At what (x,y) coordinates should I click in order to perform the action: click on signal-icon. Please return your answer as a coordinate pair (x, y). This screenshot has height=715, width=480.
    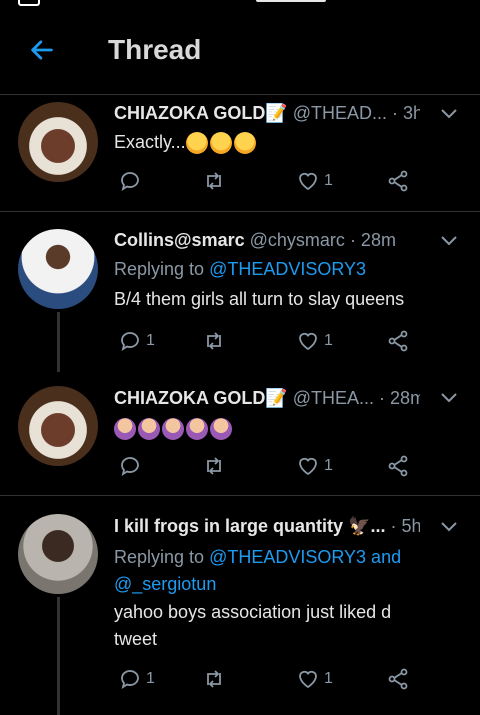
    Looking at the image, I should click on (291, 1).